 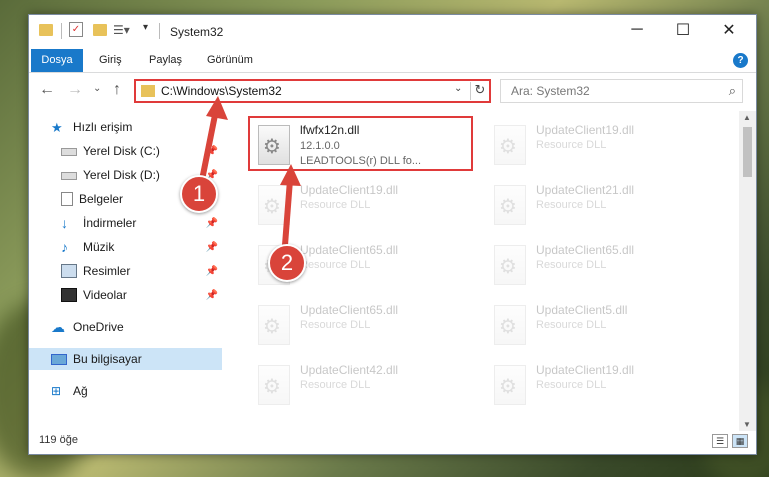 I want to click on new-folder-icon, so click(x=100, y=30).